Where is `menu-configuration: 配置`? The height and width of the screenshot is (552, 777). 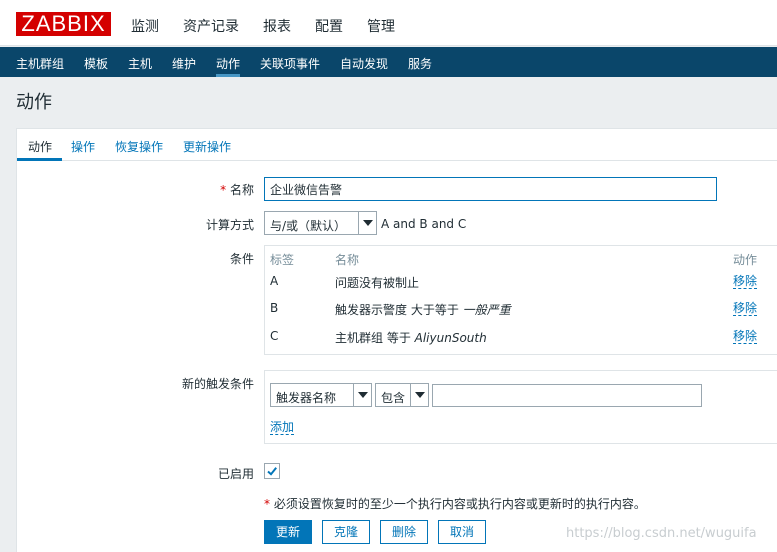 menu-configuration: 配置 is located at coordinates (329, 26).